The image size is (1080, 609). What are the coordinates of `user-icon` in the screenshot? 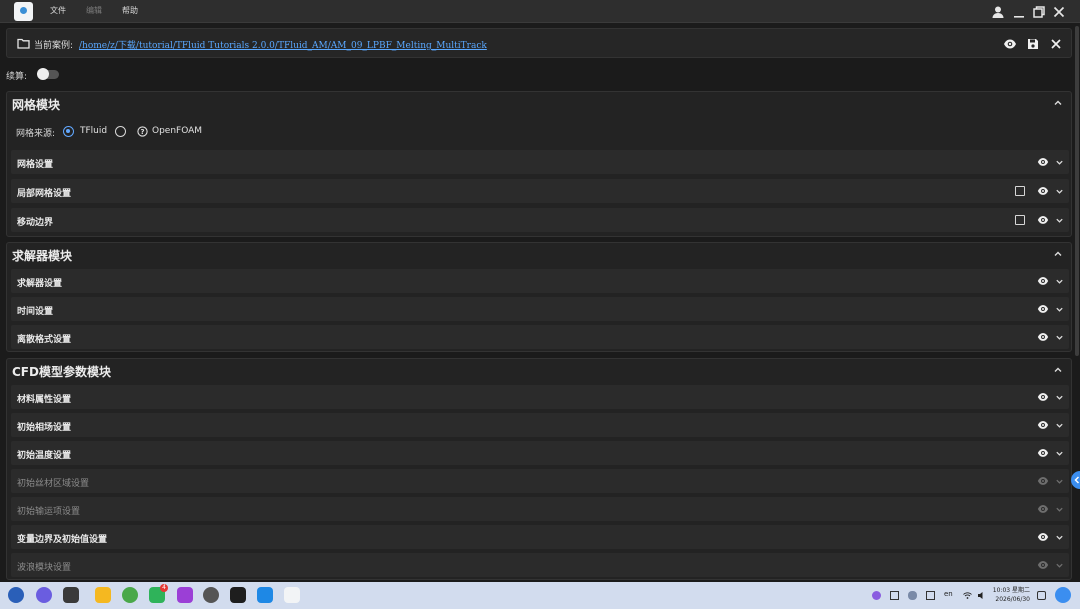 It's located at (998, 12).